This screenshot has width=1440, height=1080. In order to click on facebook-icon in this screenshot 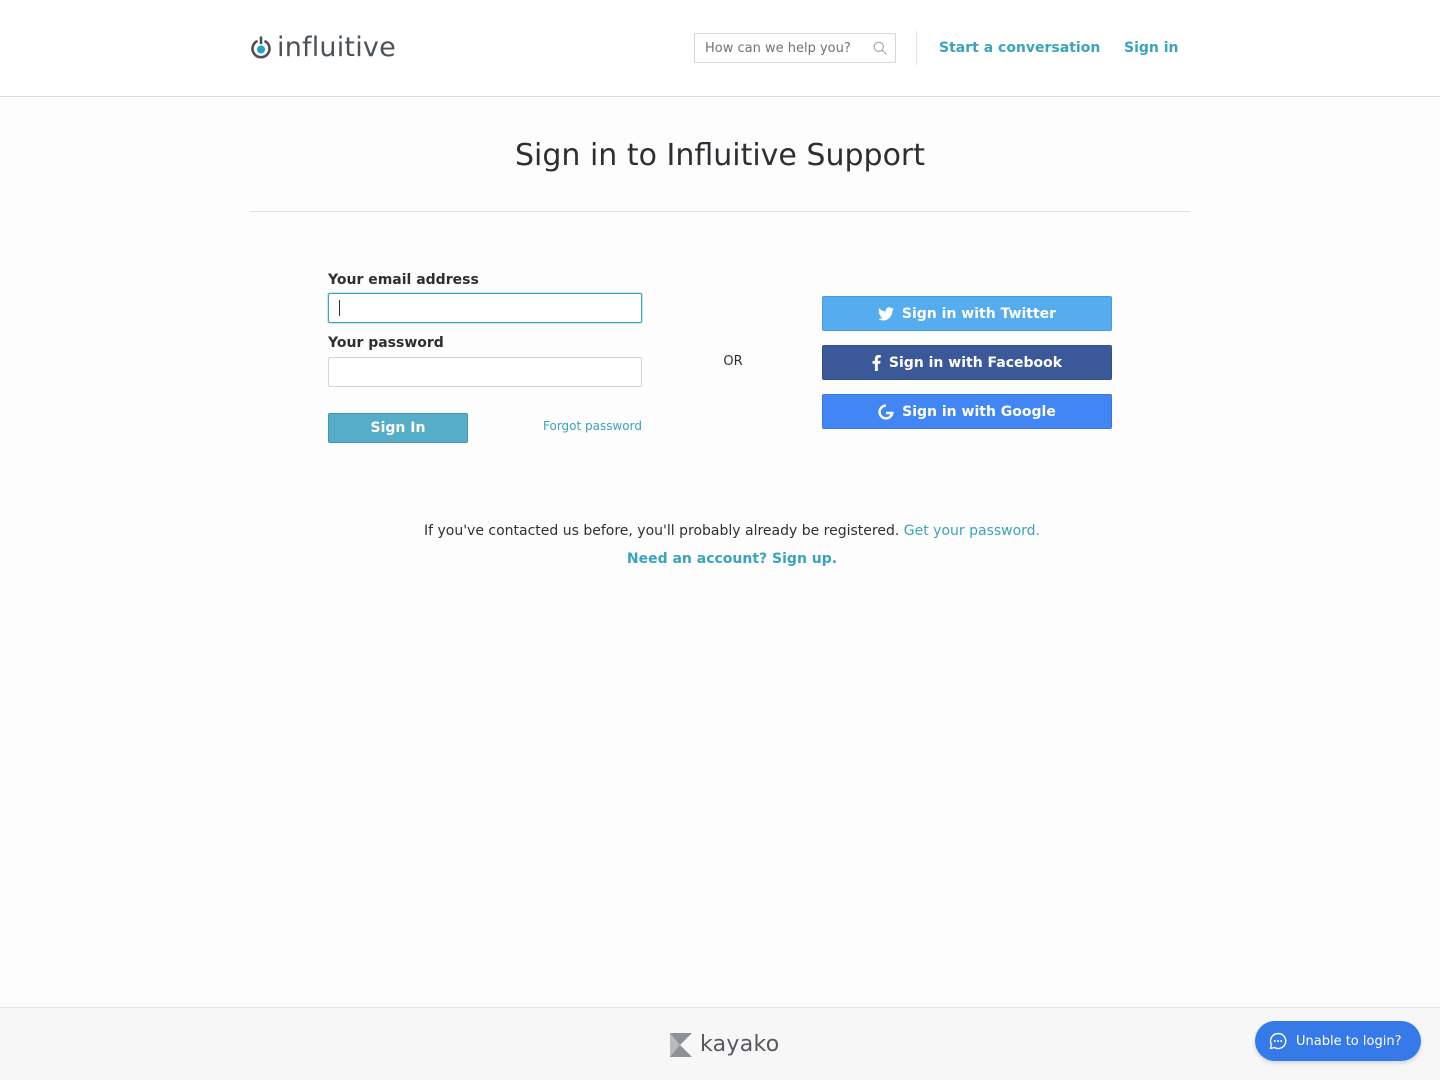, I will do `click(876, 362)`.